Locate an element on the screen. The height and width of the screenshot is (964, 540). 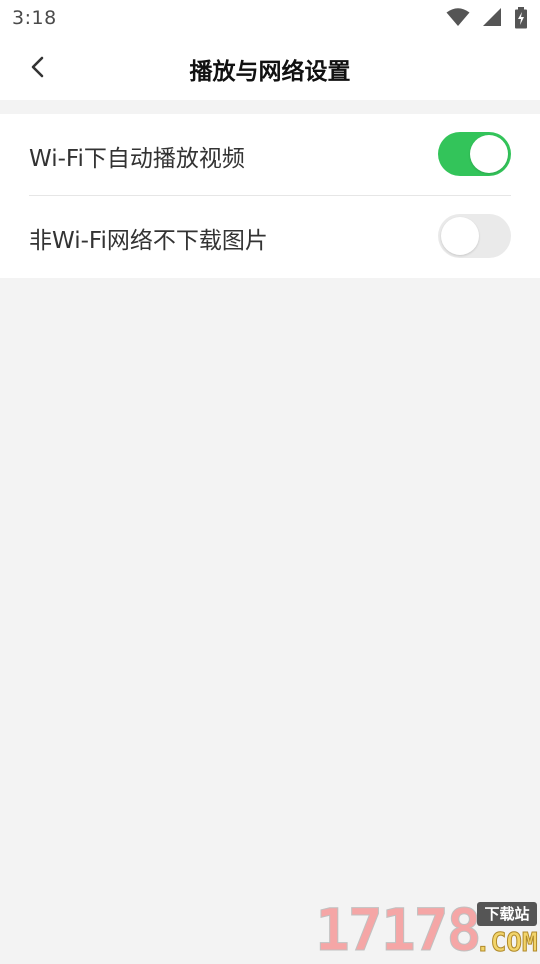
status-bar: 3:18 is located at coordinates (270, 18).